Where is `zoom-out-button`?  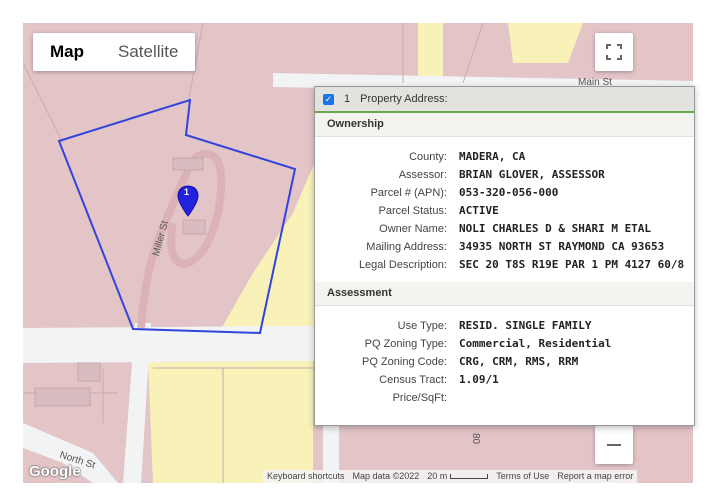 zoom-out-button is located at coordinates (614, 445).